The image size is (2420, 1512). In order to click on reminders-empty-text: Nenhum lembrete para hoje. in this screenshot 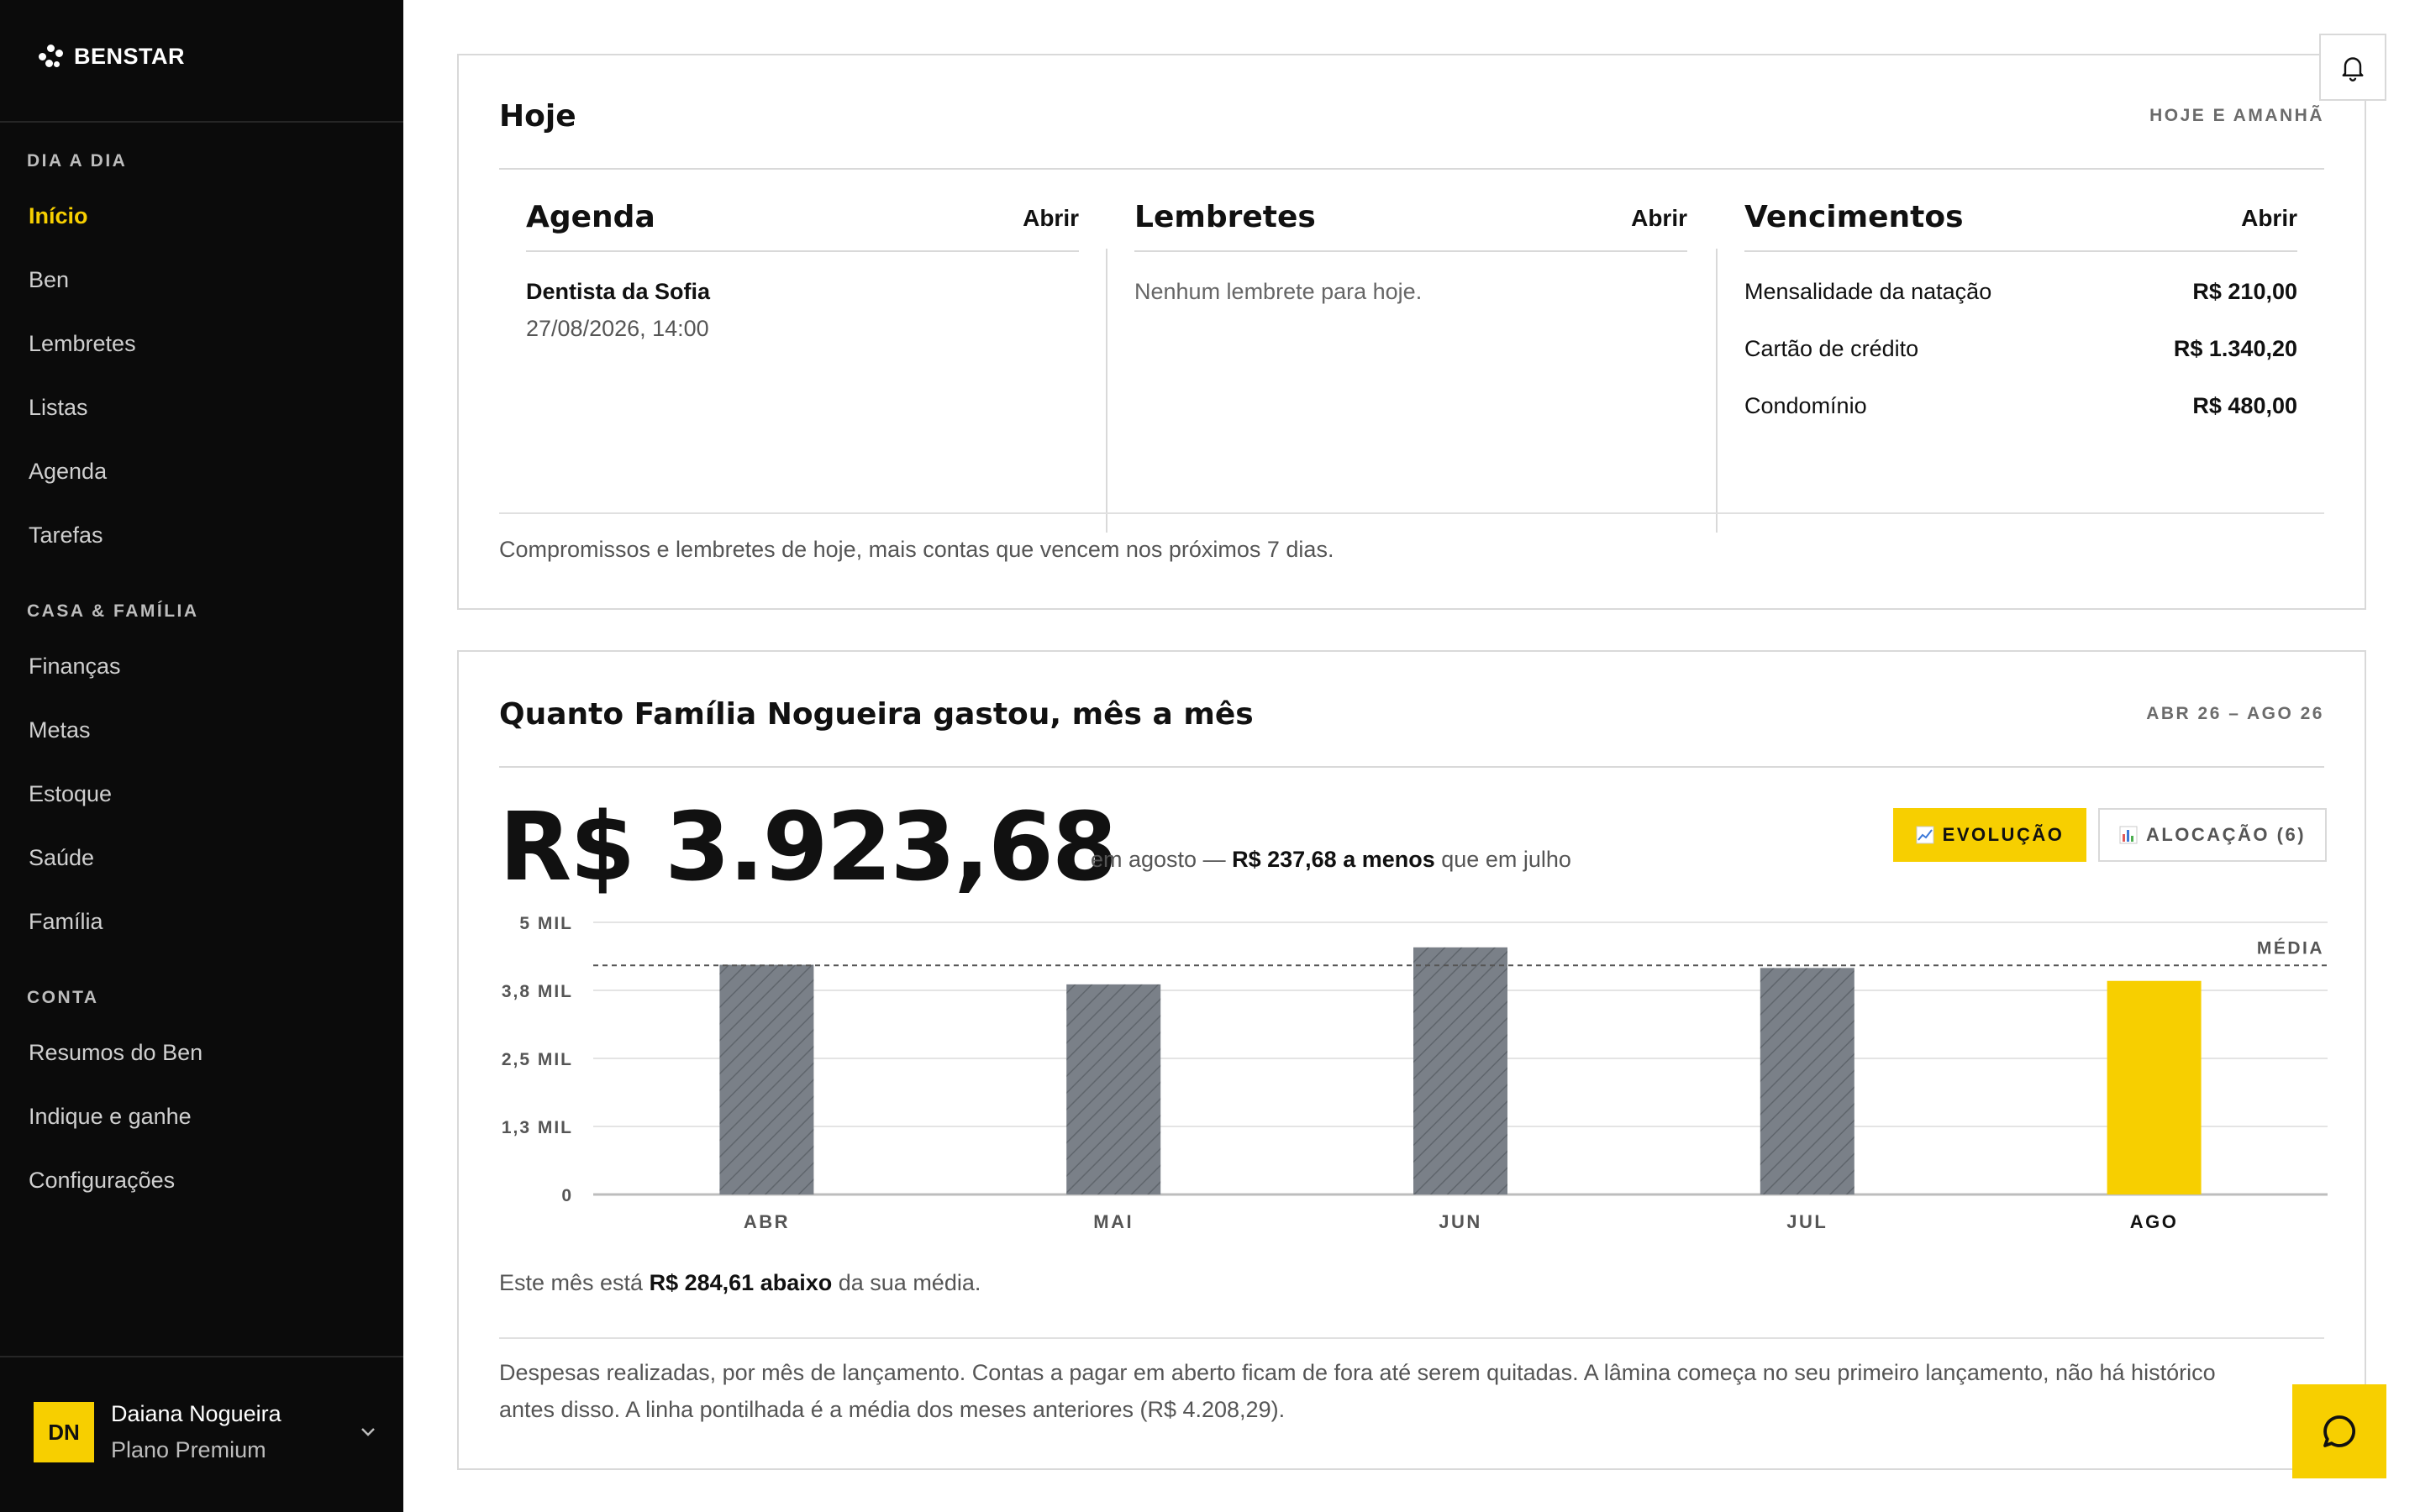, I will do `click(1278, 291)`.